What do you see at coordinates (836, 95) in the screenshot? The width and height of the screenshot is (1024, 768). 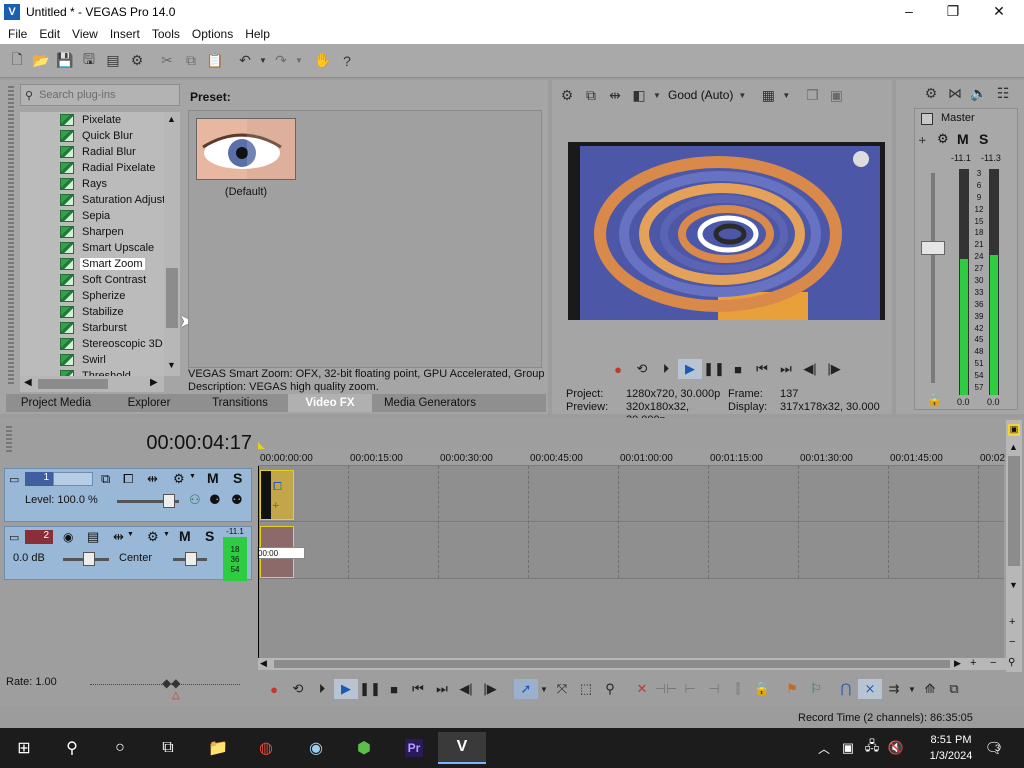 I see `save-snapshot-icon: ▣` at bounding box center [836, 95].